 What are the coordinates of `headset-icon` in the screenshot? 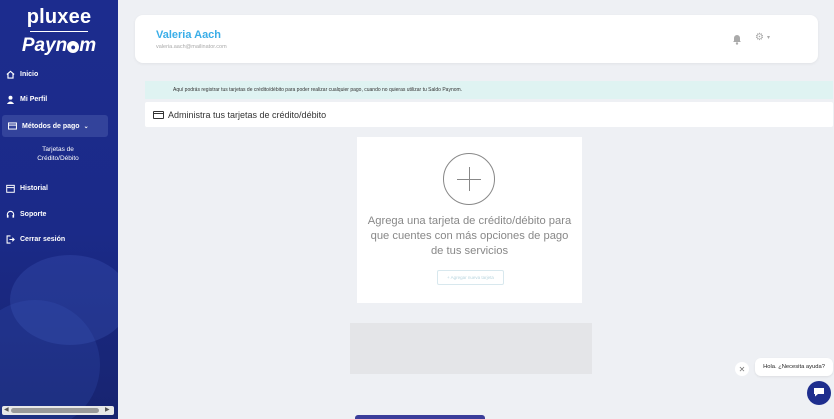 It's located at (10, 214).